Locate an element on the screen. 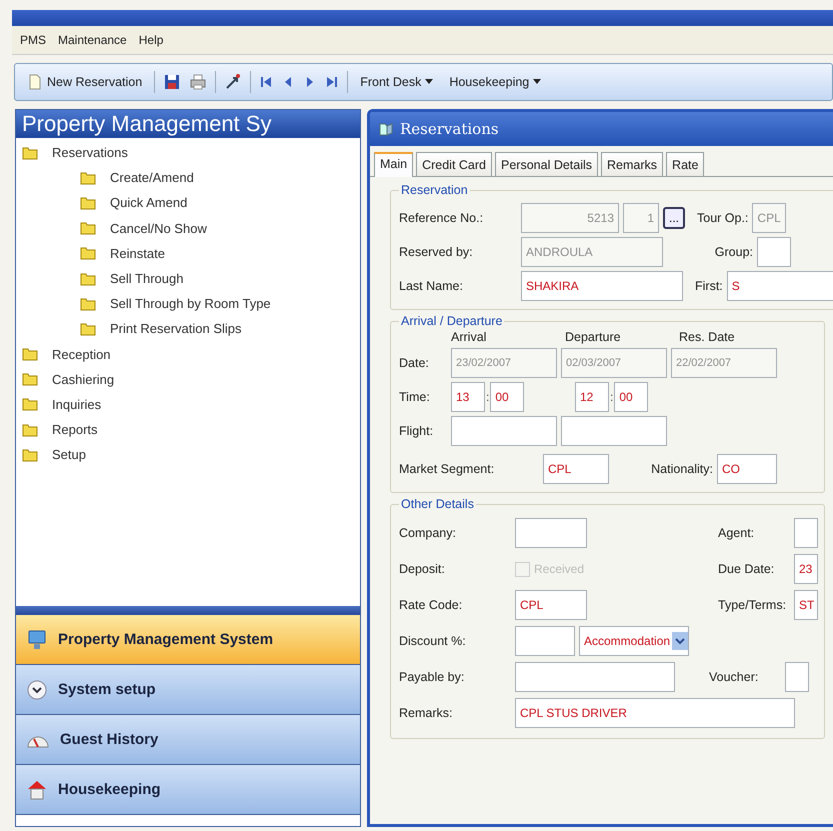 The height and width of the screenshot is (831, 833). group-legend: Arrival / Departure is located at coordinates (451, 321).